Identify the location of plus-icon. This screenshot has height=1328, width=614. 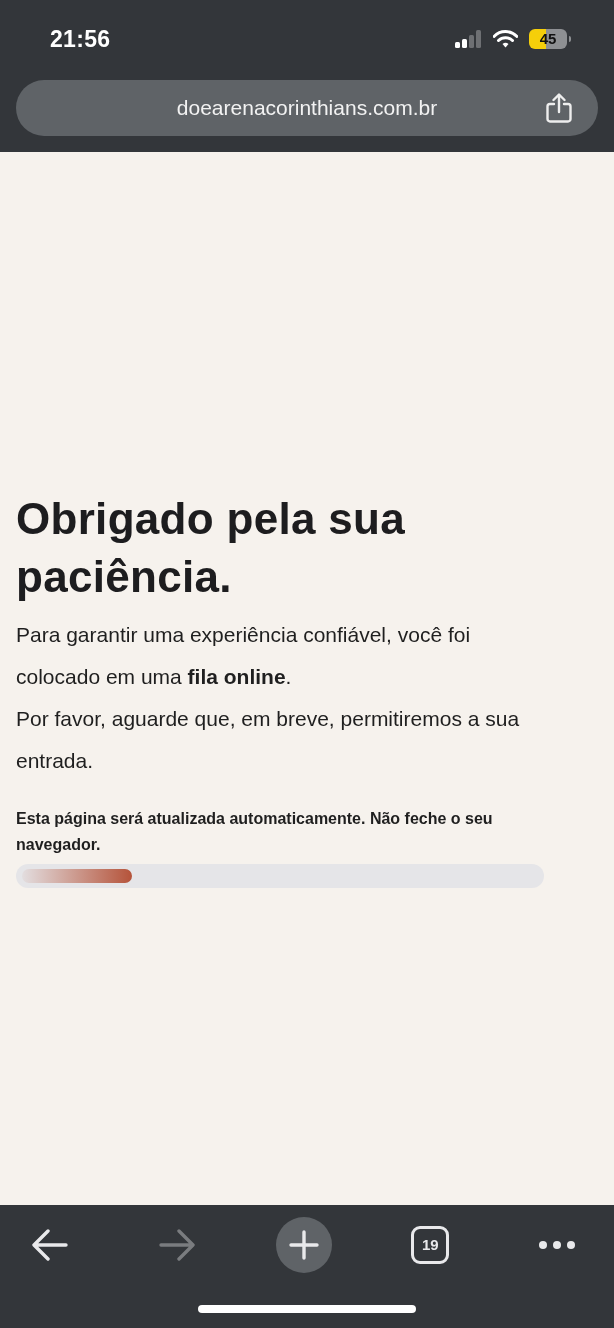
(303, 1244).